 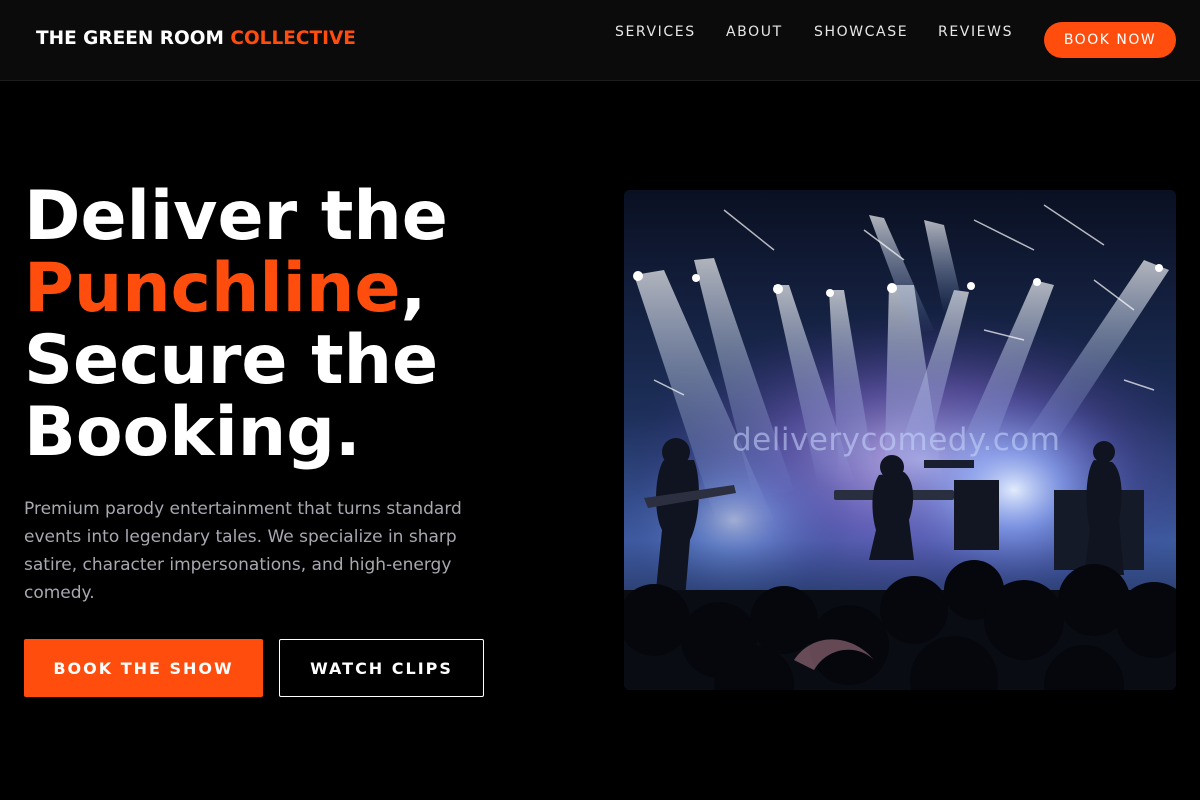 What do you see at coordinates (655, 32) in the screenshot?
I see `nav-services-link: SERVICES` at bounding box center [655, 32].